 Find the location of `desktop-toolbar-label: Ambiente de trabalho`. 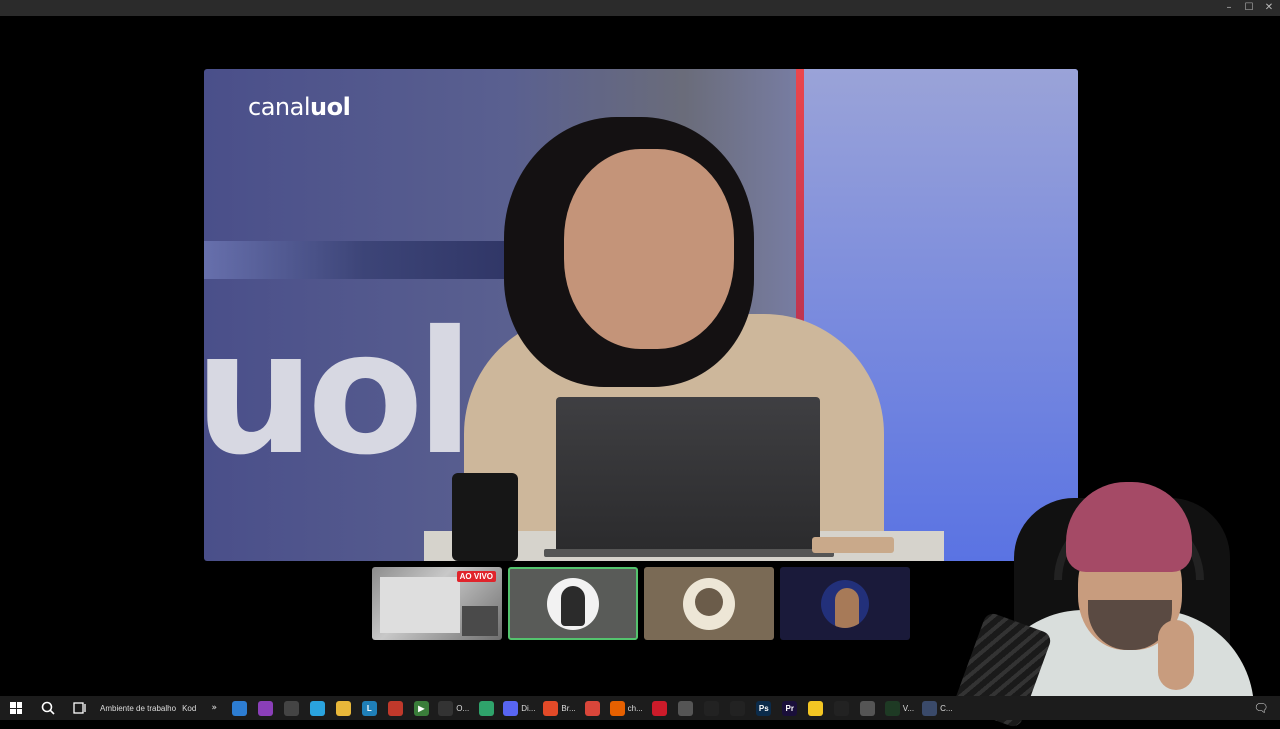

desktop-toolbar-label: Ambiente de trabalho is located at coordinates (138, 708).